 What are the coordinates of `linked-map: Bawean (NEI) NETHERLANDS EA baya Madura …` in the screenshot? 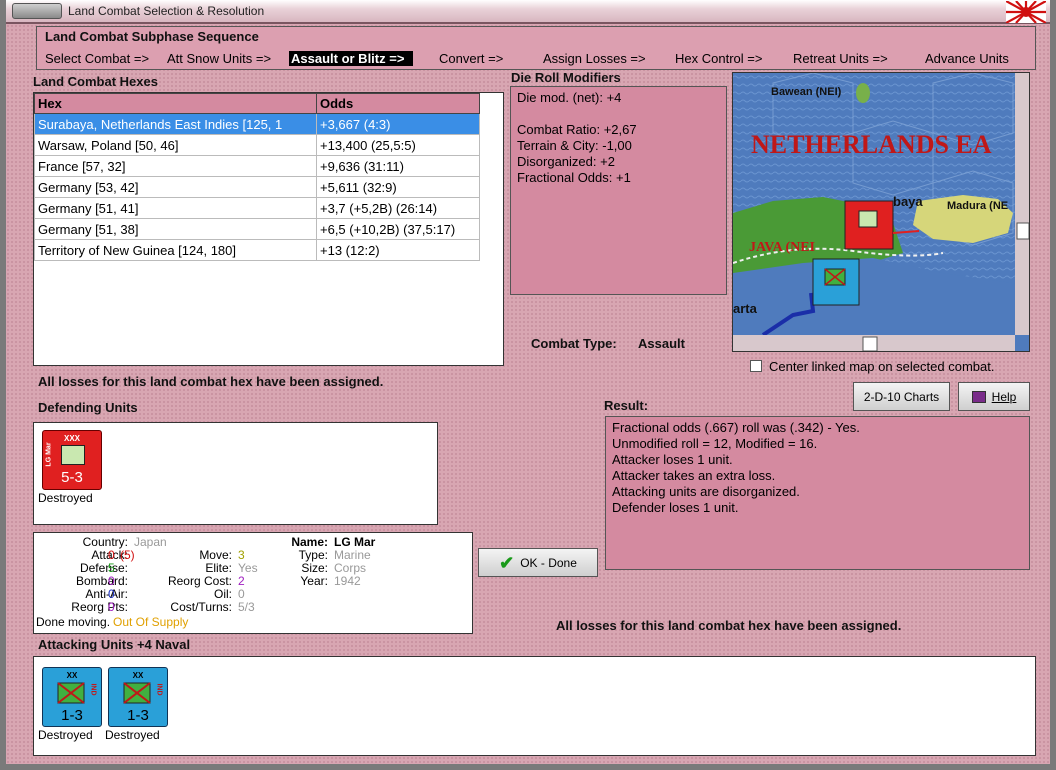 It's located at (881, 212).